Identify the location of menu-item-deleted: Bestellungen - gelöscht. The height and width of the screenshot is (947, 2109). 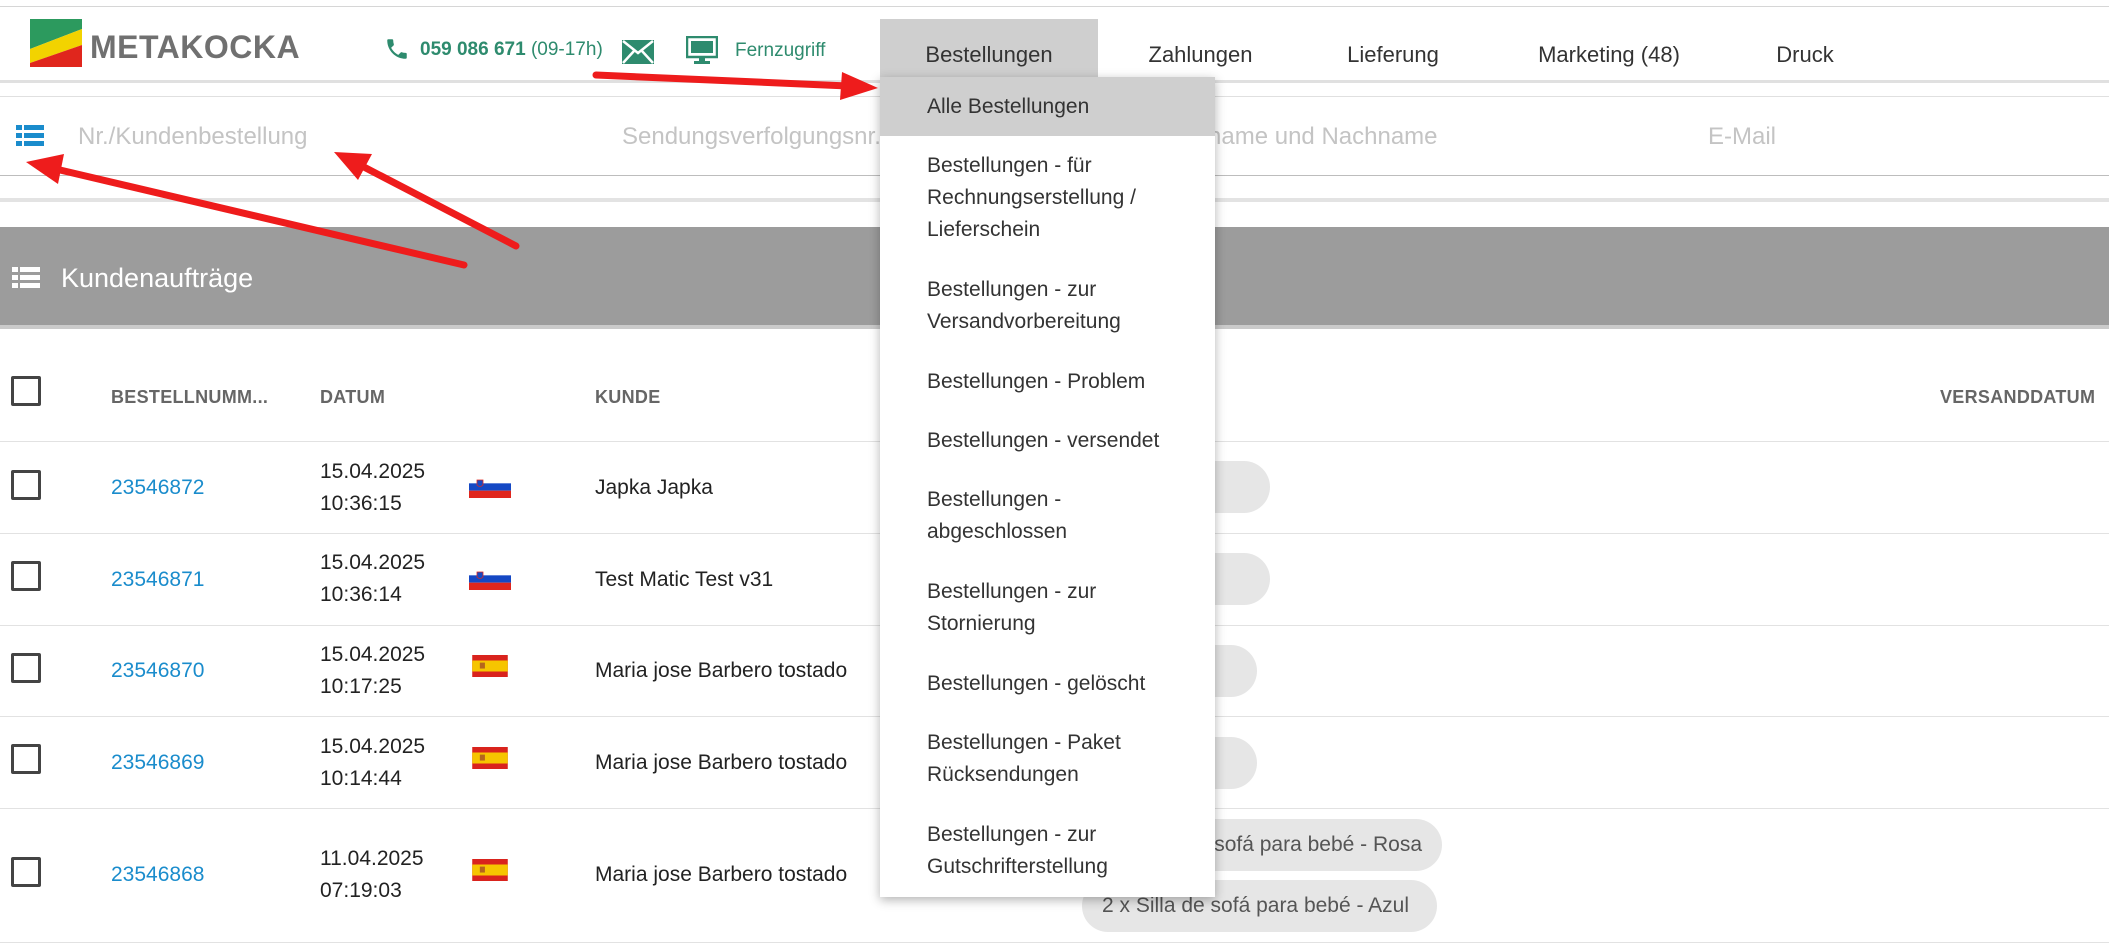
(1047, 684).